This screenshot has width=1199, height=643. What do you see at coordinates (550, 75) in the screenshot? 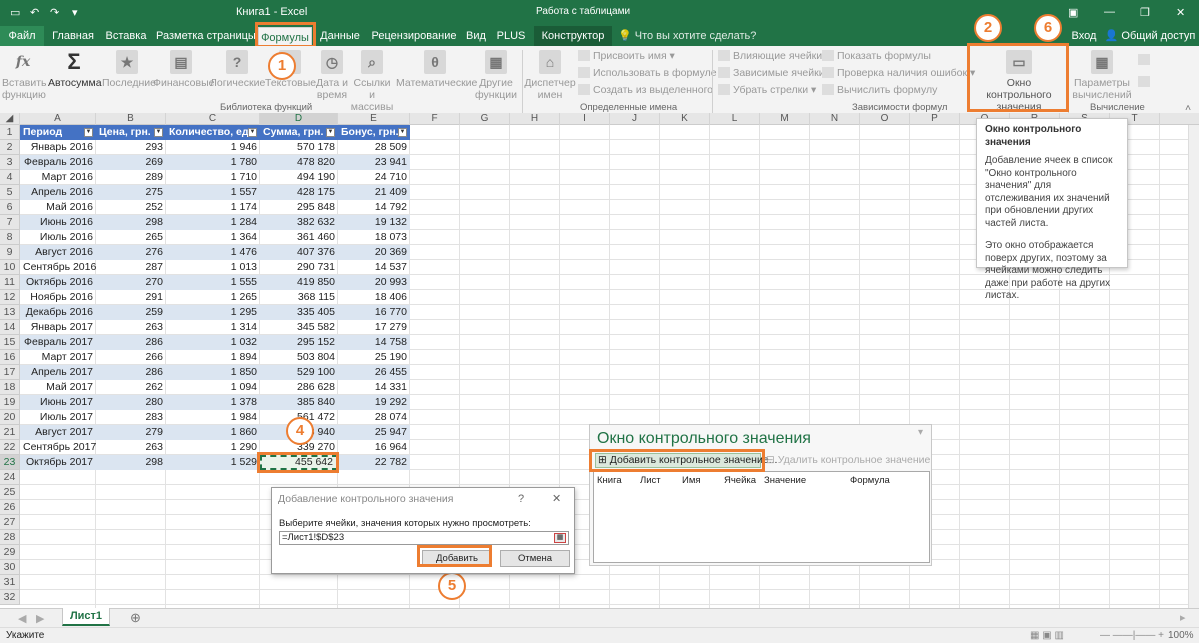
I see `name-manager-button: ⌂ Диспетчер имен` at bounding box center [550, 75].